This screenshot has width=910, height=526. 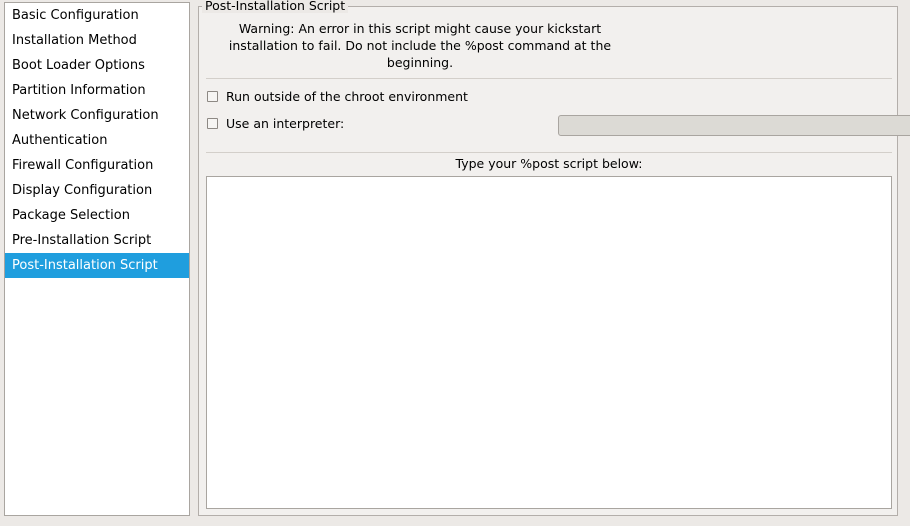 I want to click on sidebar-item-display-configuration: Display Configuration, so click(x=97, y=190).